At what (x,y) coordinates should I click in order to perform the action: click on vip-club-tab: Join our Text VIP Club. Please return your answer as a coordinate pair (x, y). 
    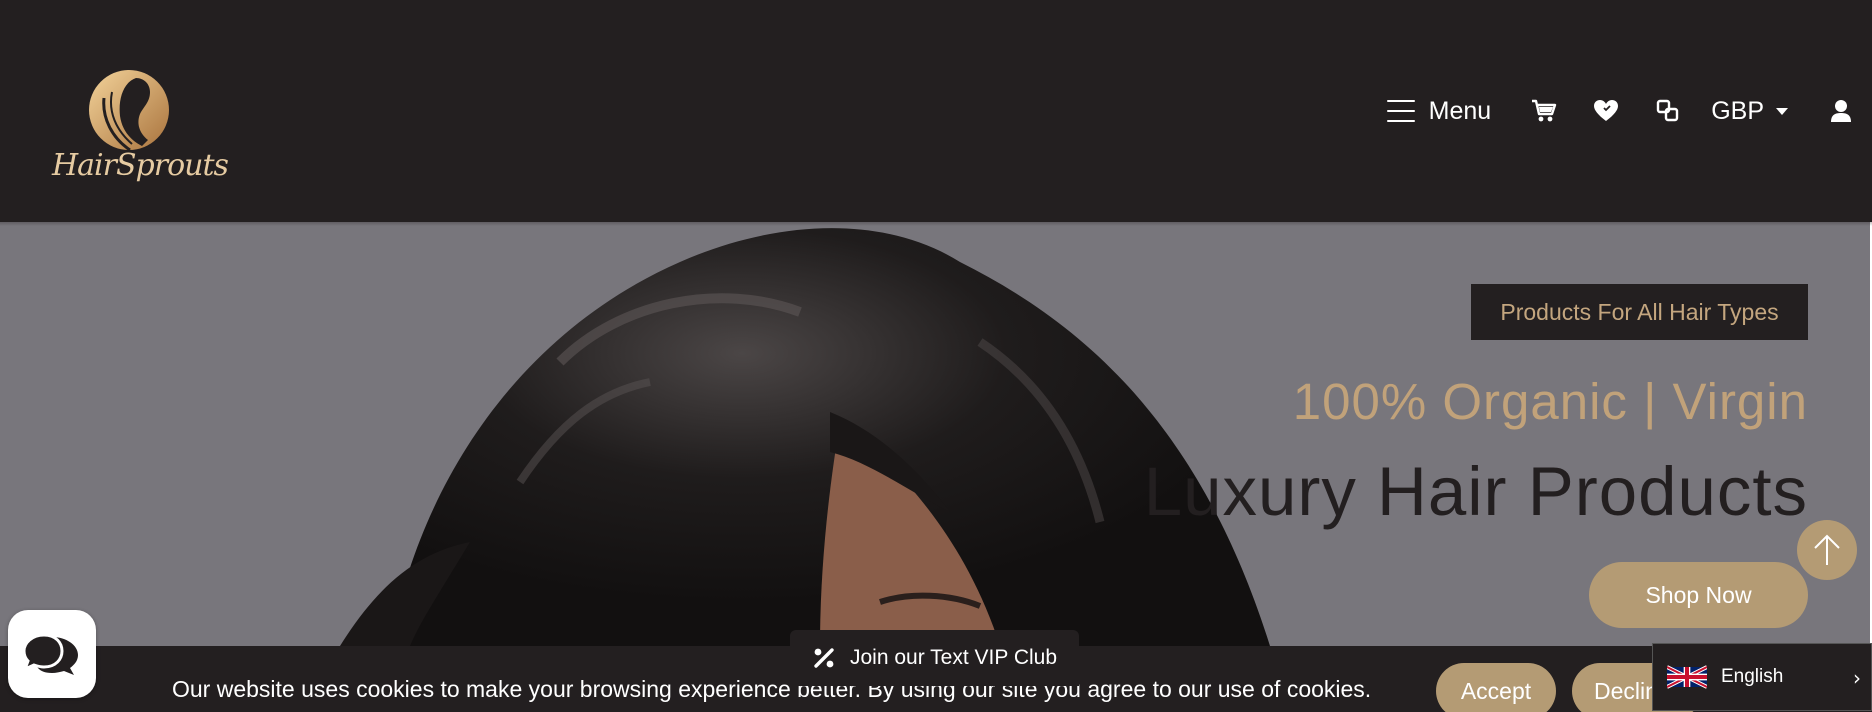
    Looking at the image, I should click on (934, 658).